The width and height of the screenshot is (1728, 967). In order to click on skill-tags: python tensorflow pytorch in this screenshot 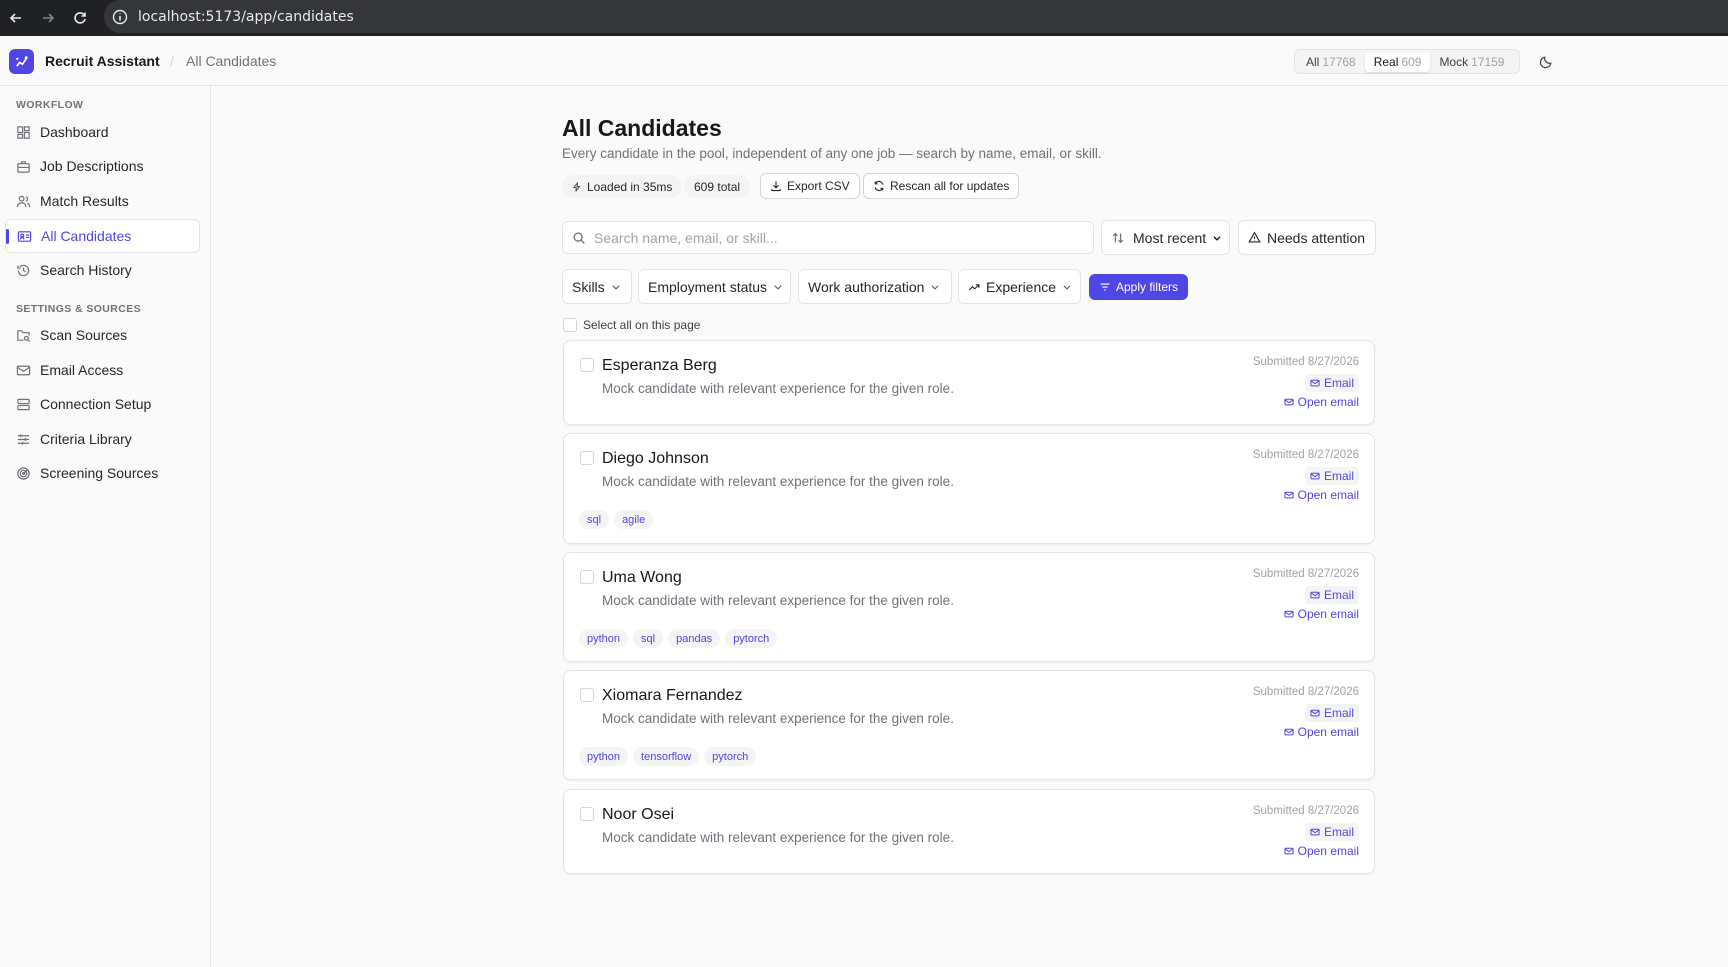, I will do `click(670, 756)`.